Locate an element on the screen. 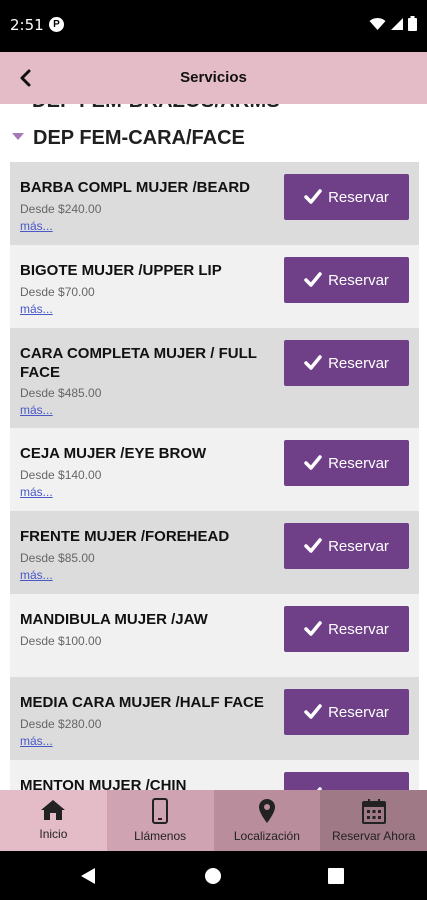 This screenshot has width=427, height=900. status-bar: 2:51 P is located at coordinates (213, 26).